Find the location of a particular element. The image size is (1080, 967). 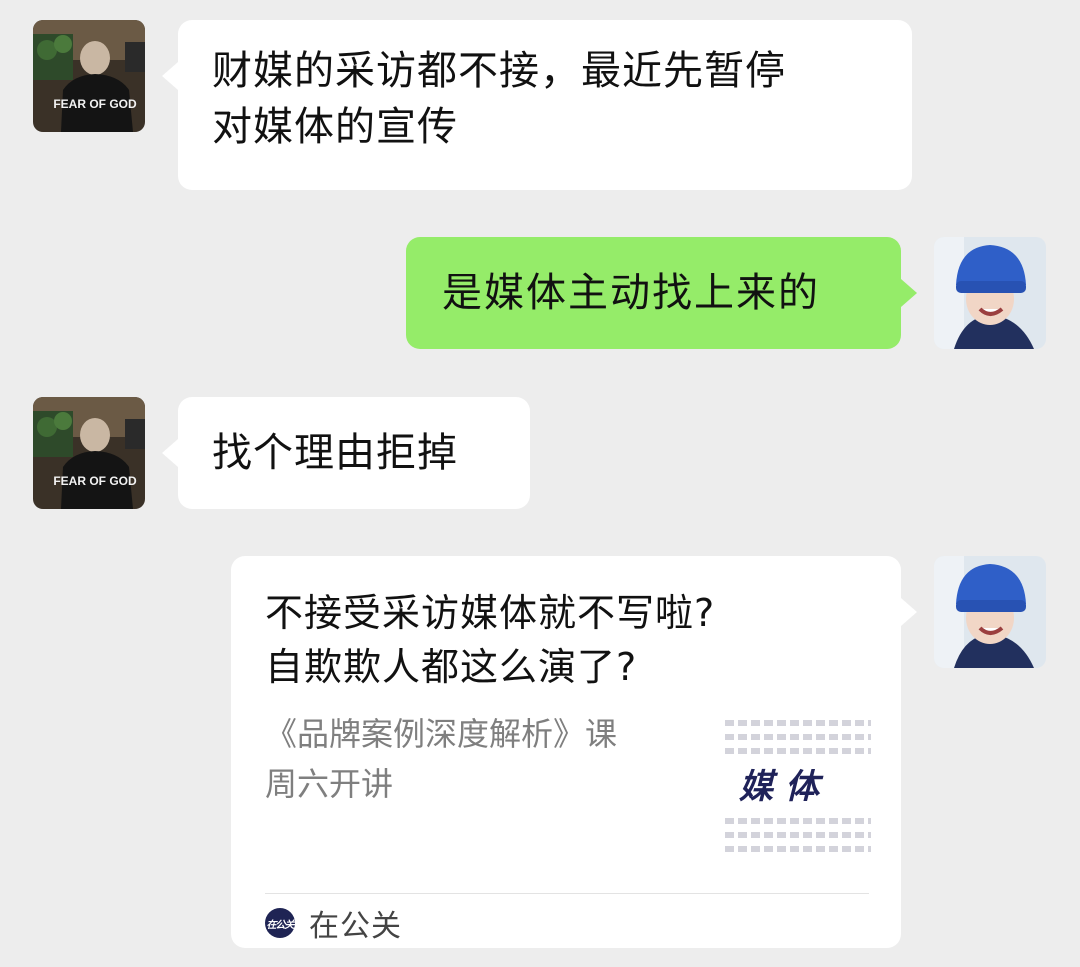

card-divider is located at coordinates (567, 893).